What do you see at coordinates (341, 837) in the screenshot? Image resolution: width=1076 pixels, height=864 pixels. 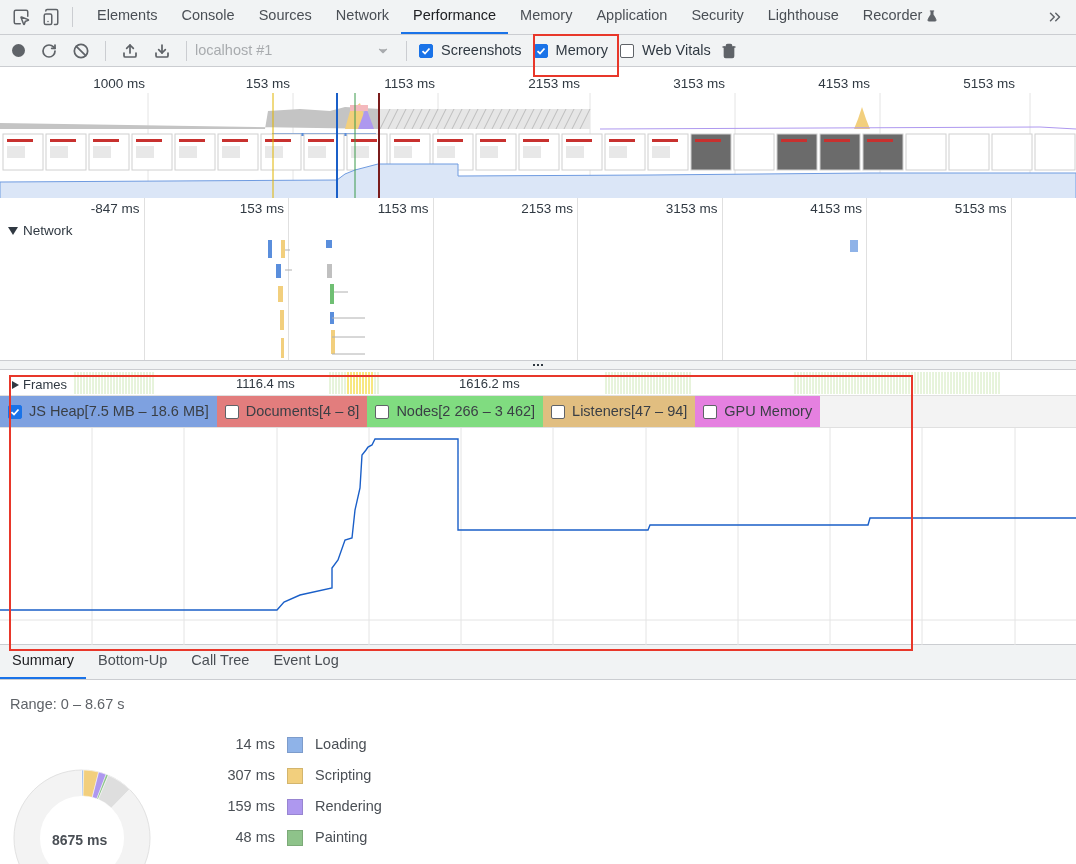 I see `category-label: Painting` at bounding box center [341, 837].